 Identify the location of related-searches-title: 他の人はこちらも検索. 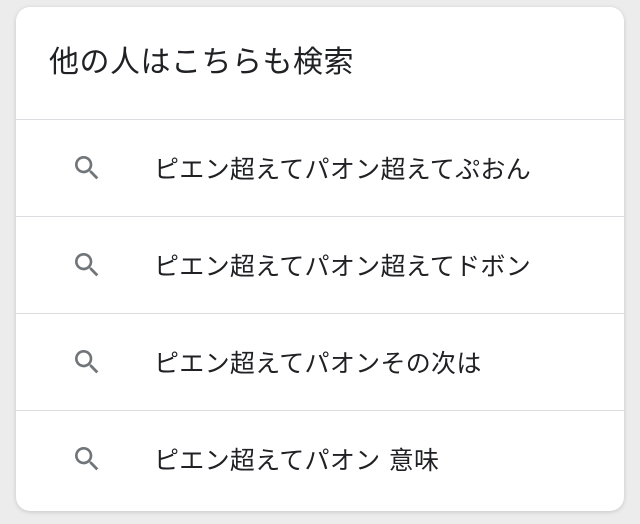
(201, 62).